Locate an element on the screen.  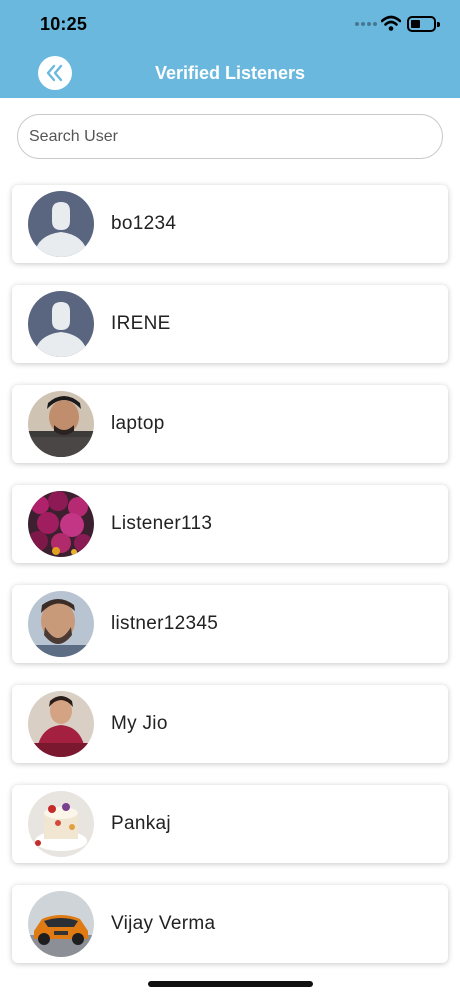
user-name: bo1234 is located at coordinates (144, 223).